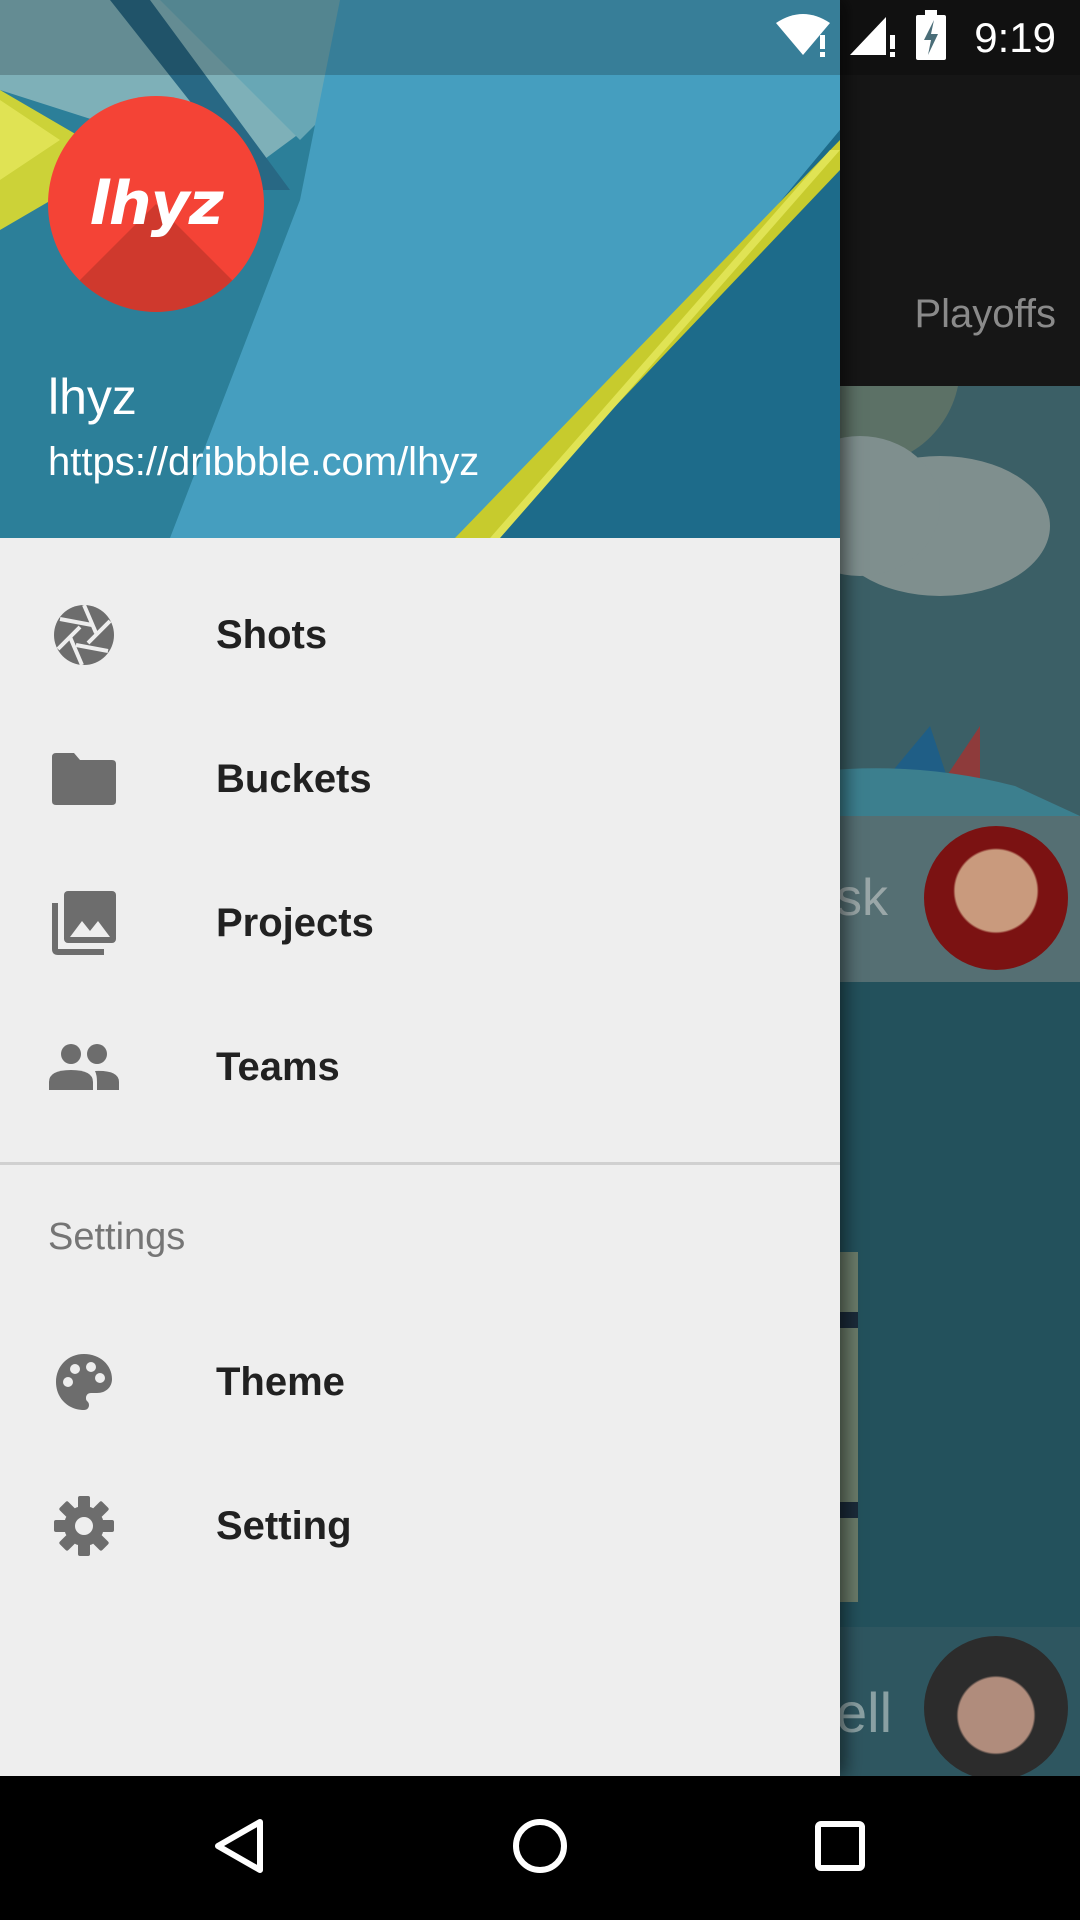  I want to click on back-icon, so click(240, 1848).